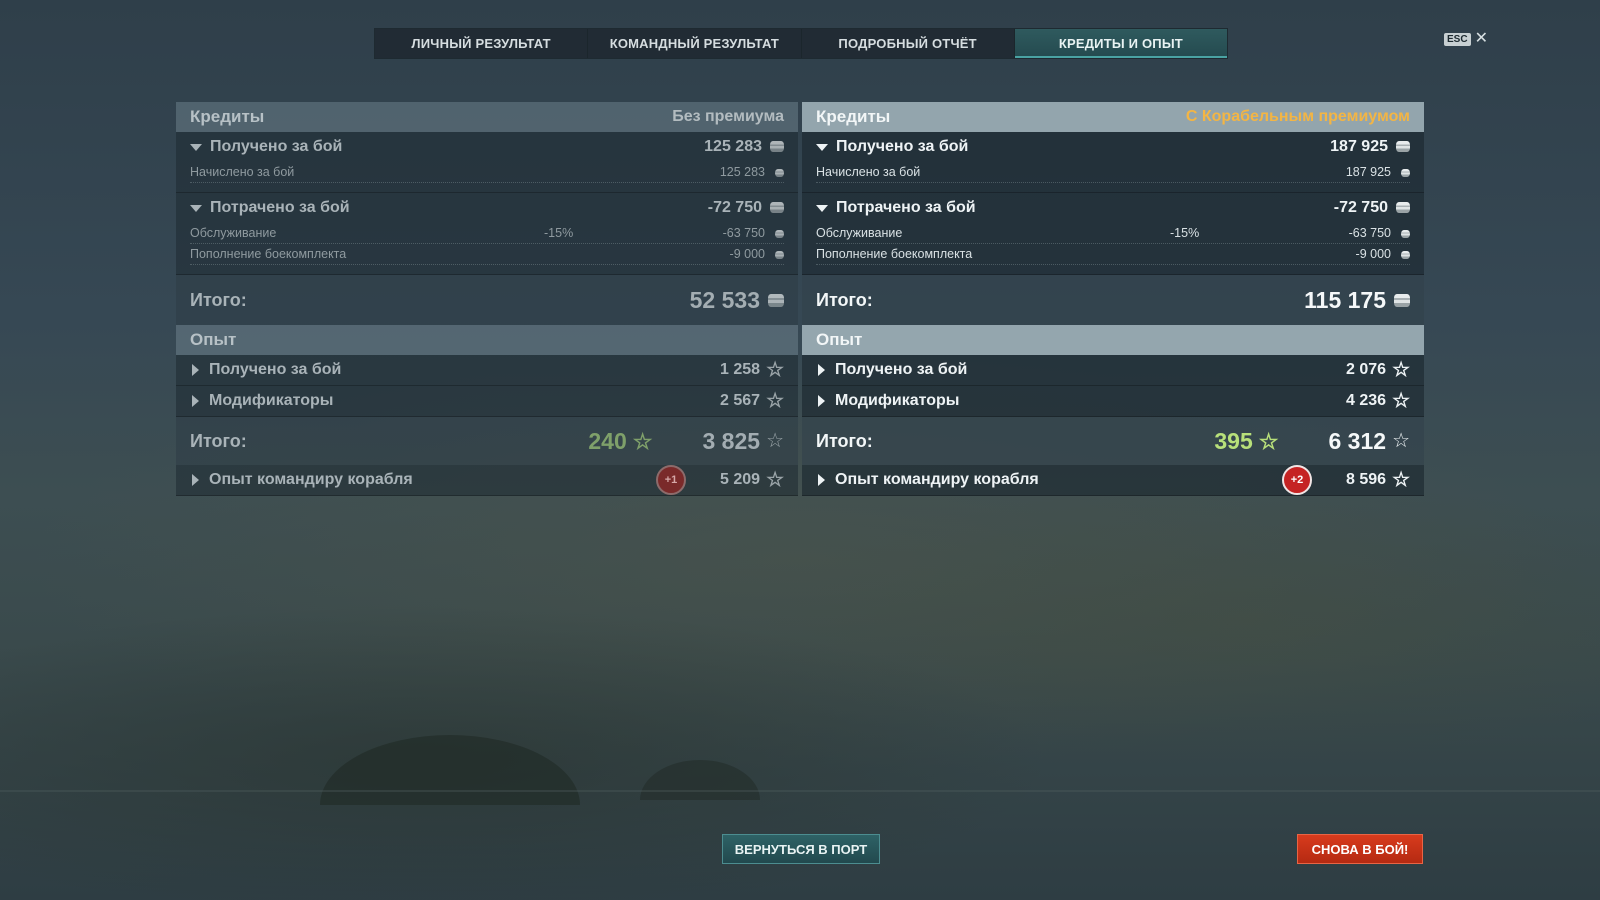 The image size is (1600, 900). I want to click on commander-exp-section: Опыт командиру корабля +2 8 596 ☆, so click(1113, 480).